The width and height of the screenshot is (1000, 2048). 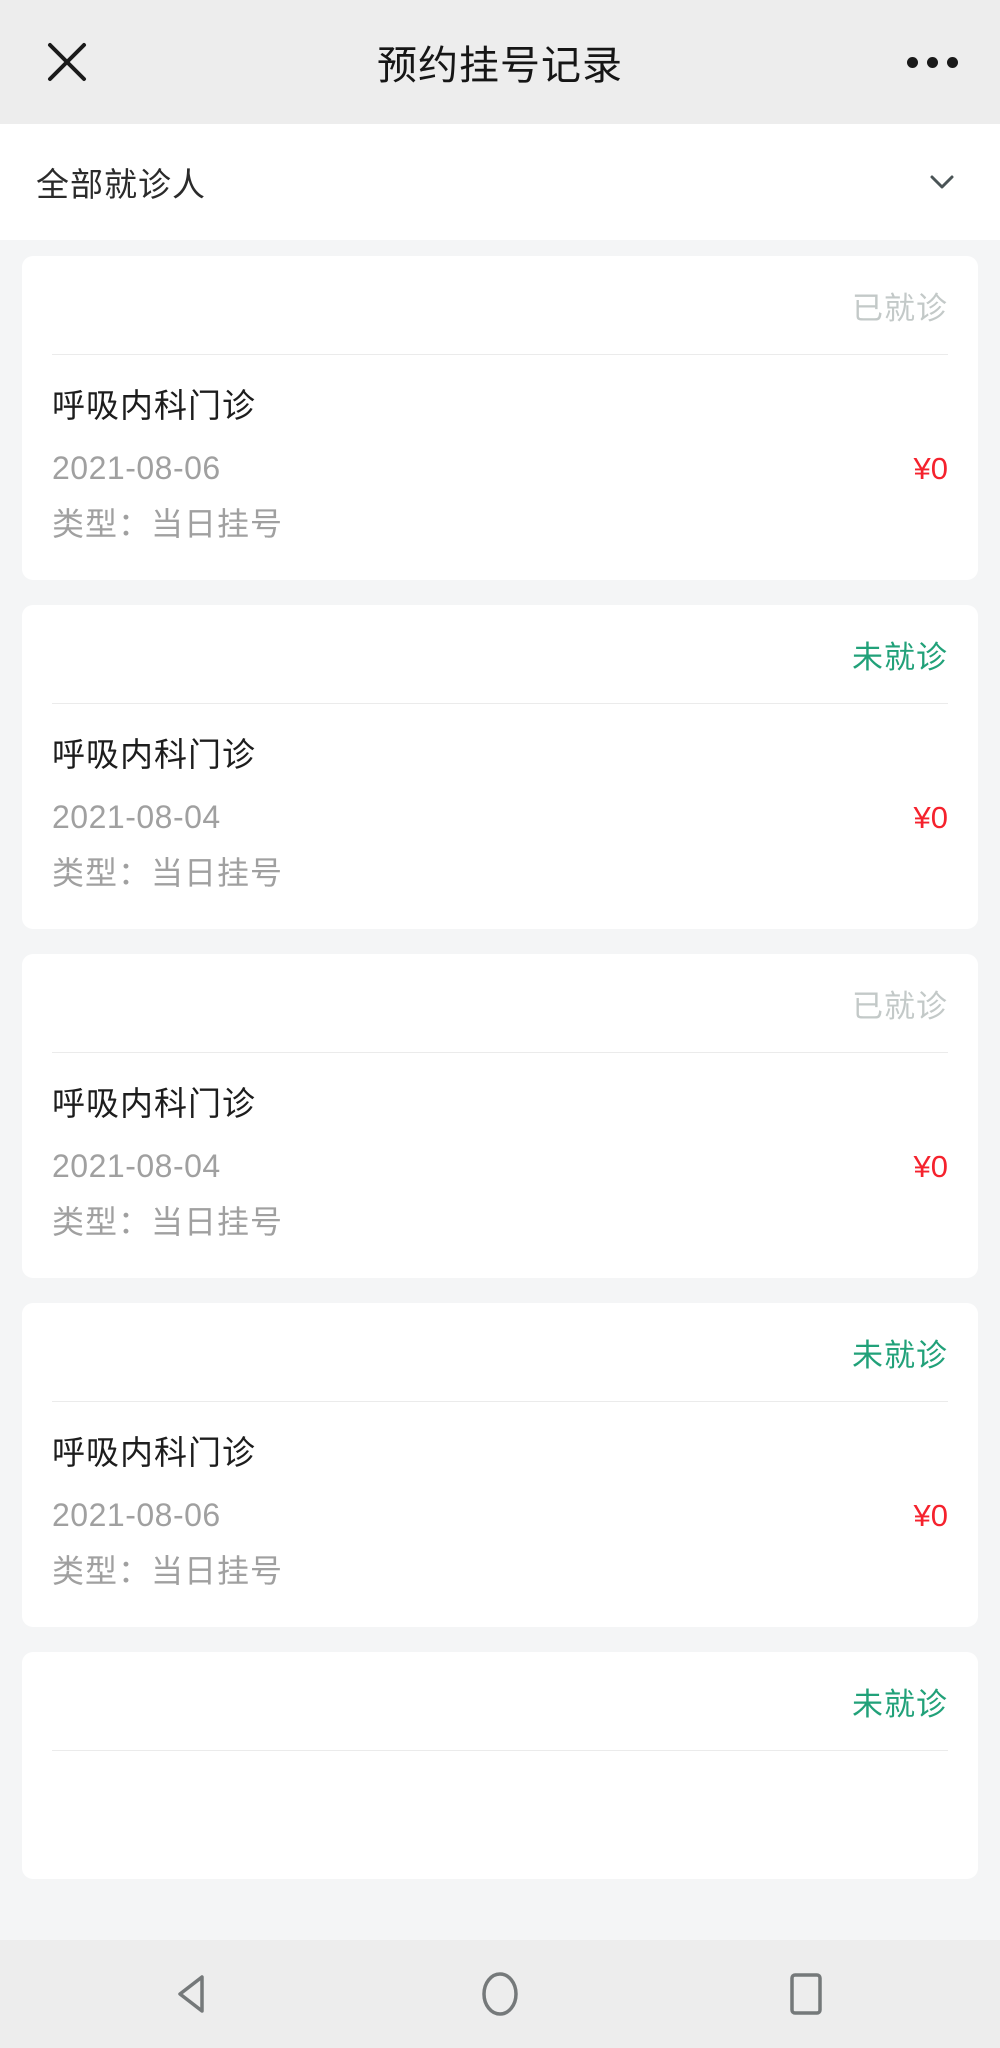 I want to click on app-header: 预约挂号记录, so click(x=500, y=62).